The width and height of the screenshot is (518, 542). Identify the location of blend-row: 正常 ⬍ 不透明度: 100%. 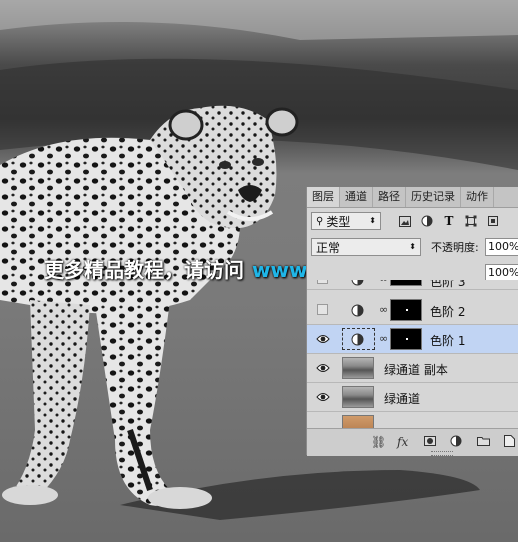
(412, 247).